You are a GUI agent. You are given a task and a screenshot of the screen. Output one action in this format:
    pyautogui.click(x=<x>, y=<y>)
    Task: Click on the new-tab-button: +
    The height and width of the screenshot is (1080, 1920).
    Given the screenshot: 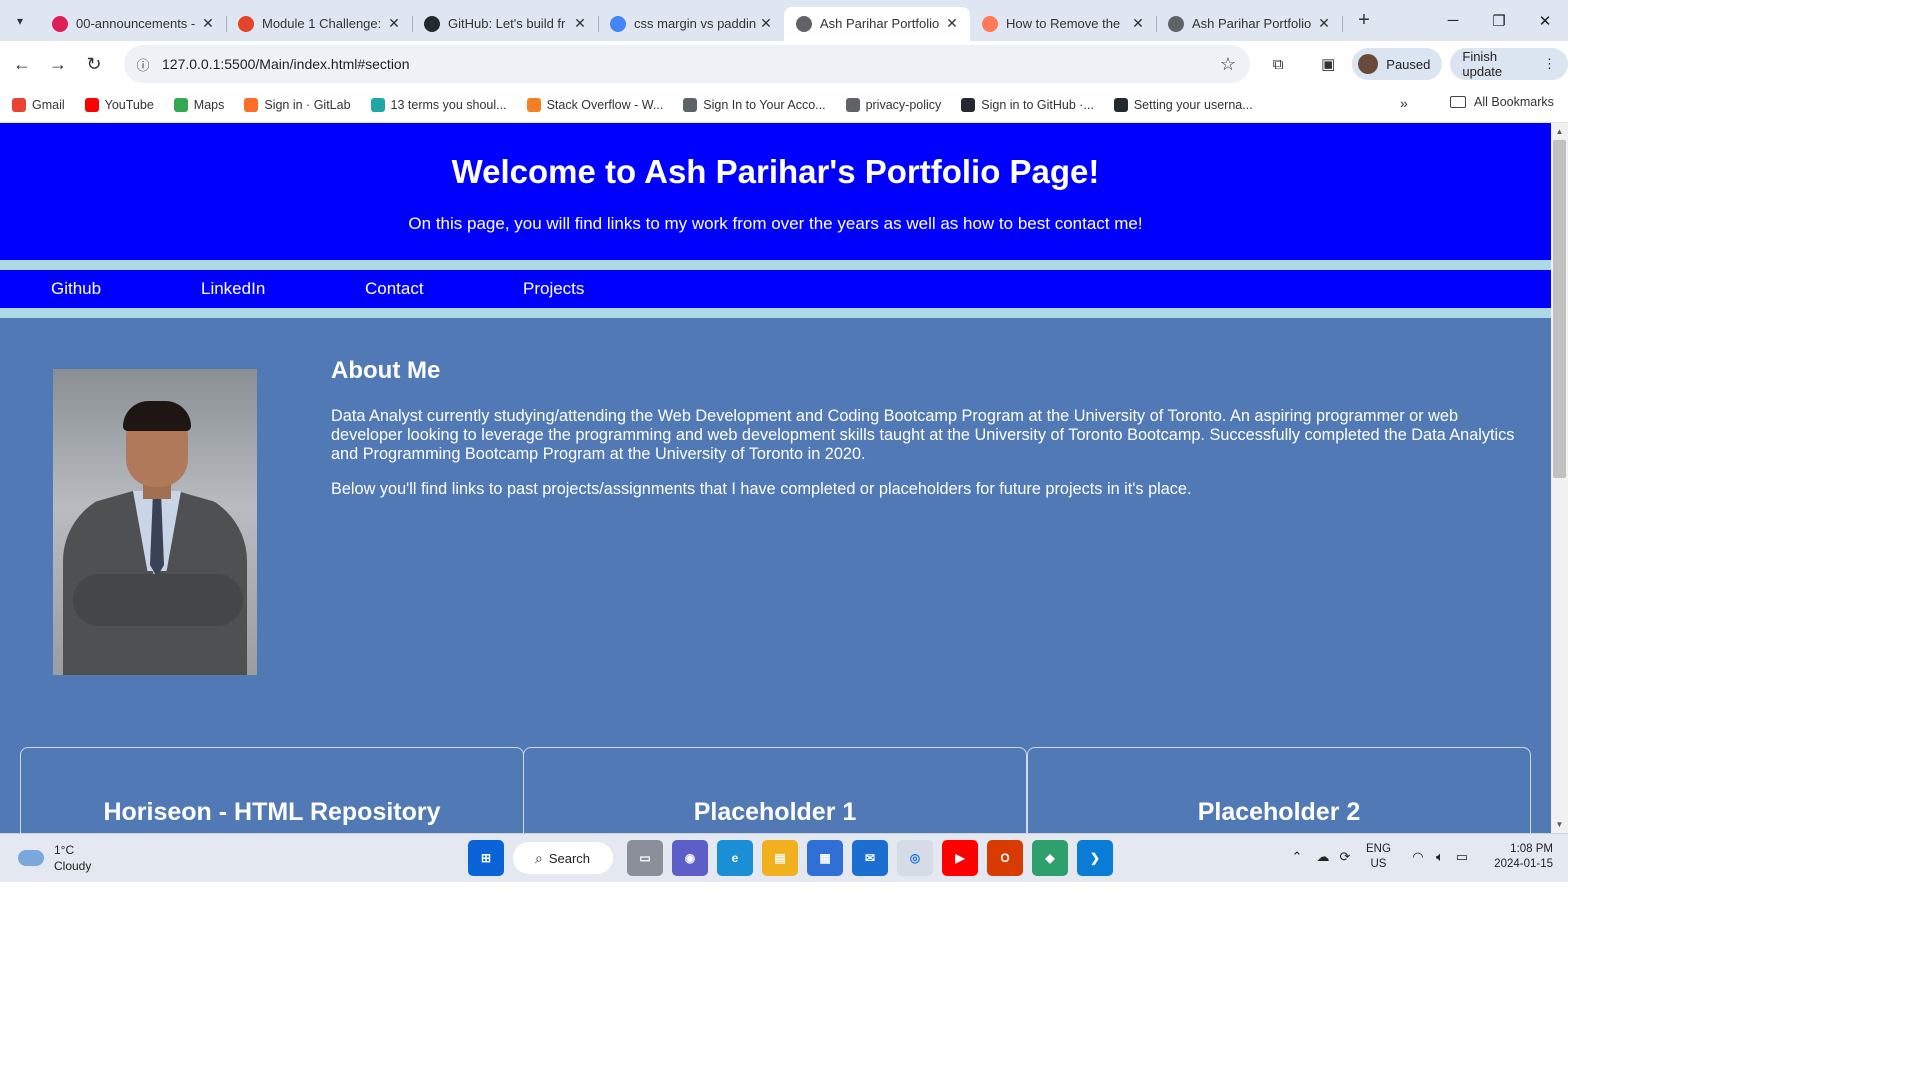 What is the action you would take?
    pyautogui.click(x=1364, y=21)
    